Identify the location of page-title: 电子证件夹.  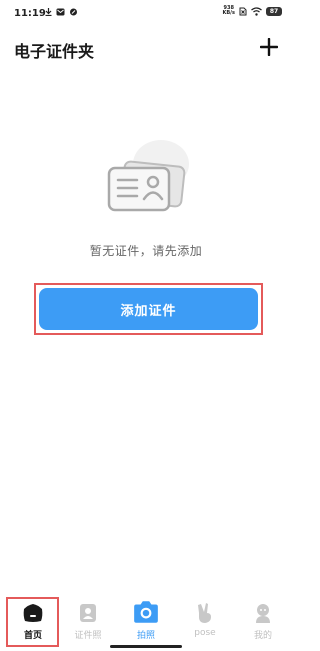
(54, 51).